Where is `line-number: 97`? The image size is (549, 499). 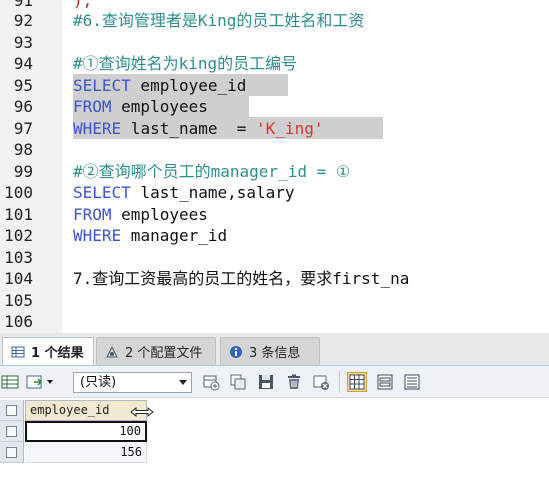
line-number: 97 is located at coordinates (23, 128).